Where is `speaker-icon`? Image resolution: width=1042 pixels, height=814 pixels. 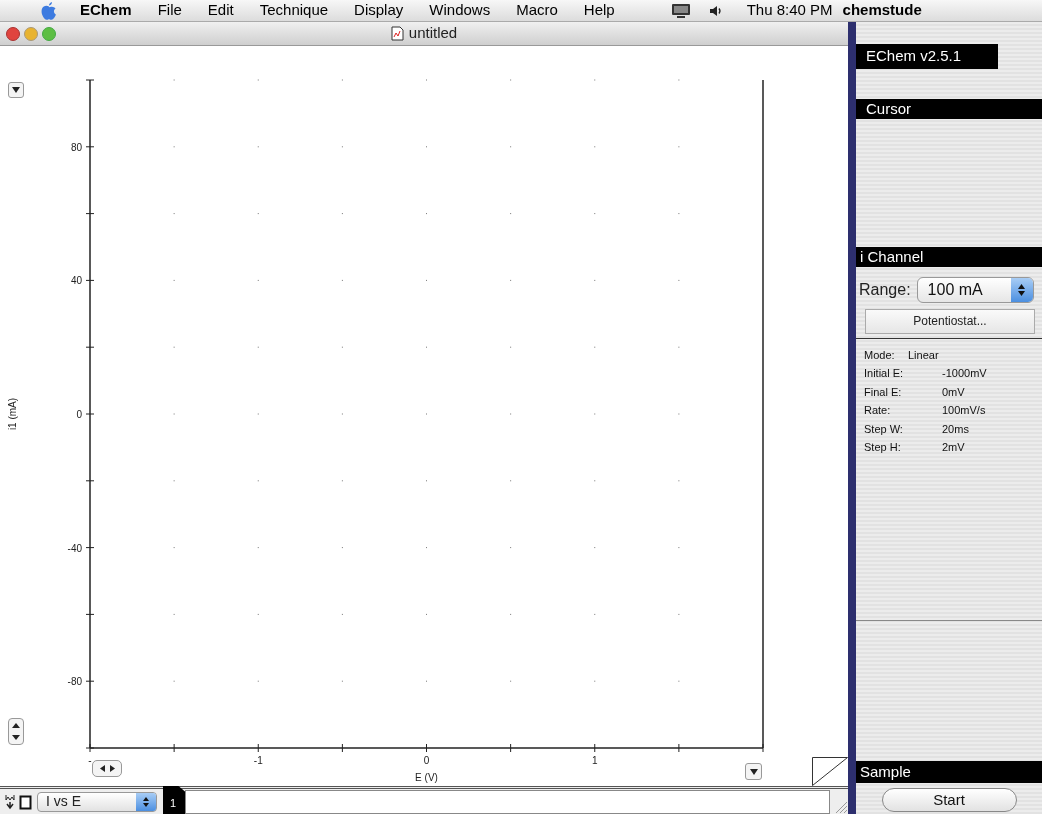
speaker-icon is located at coordinates (715, 10).